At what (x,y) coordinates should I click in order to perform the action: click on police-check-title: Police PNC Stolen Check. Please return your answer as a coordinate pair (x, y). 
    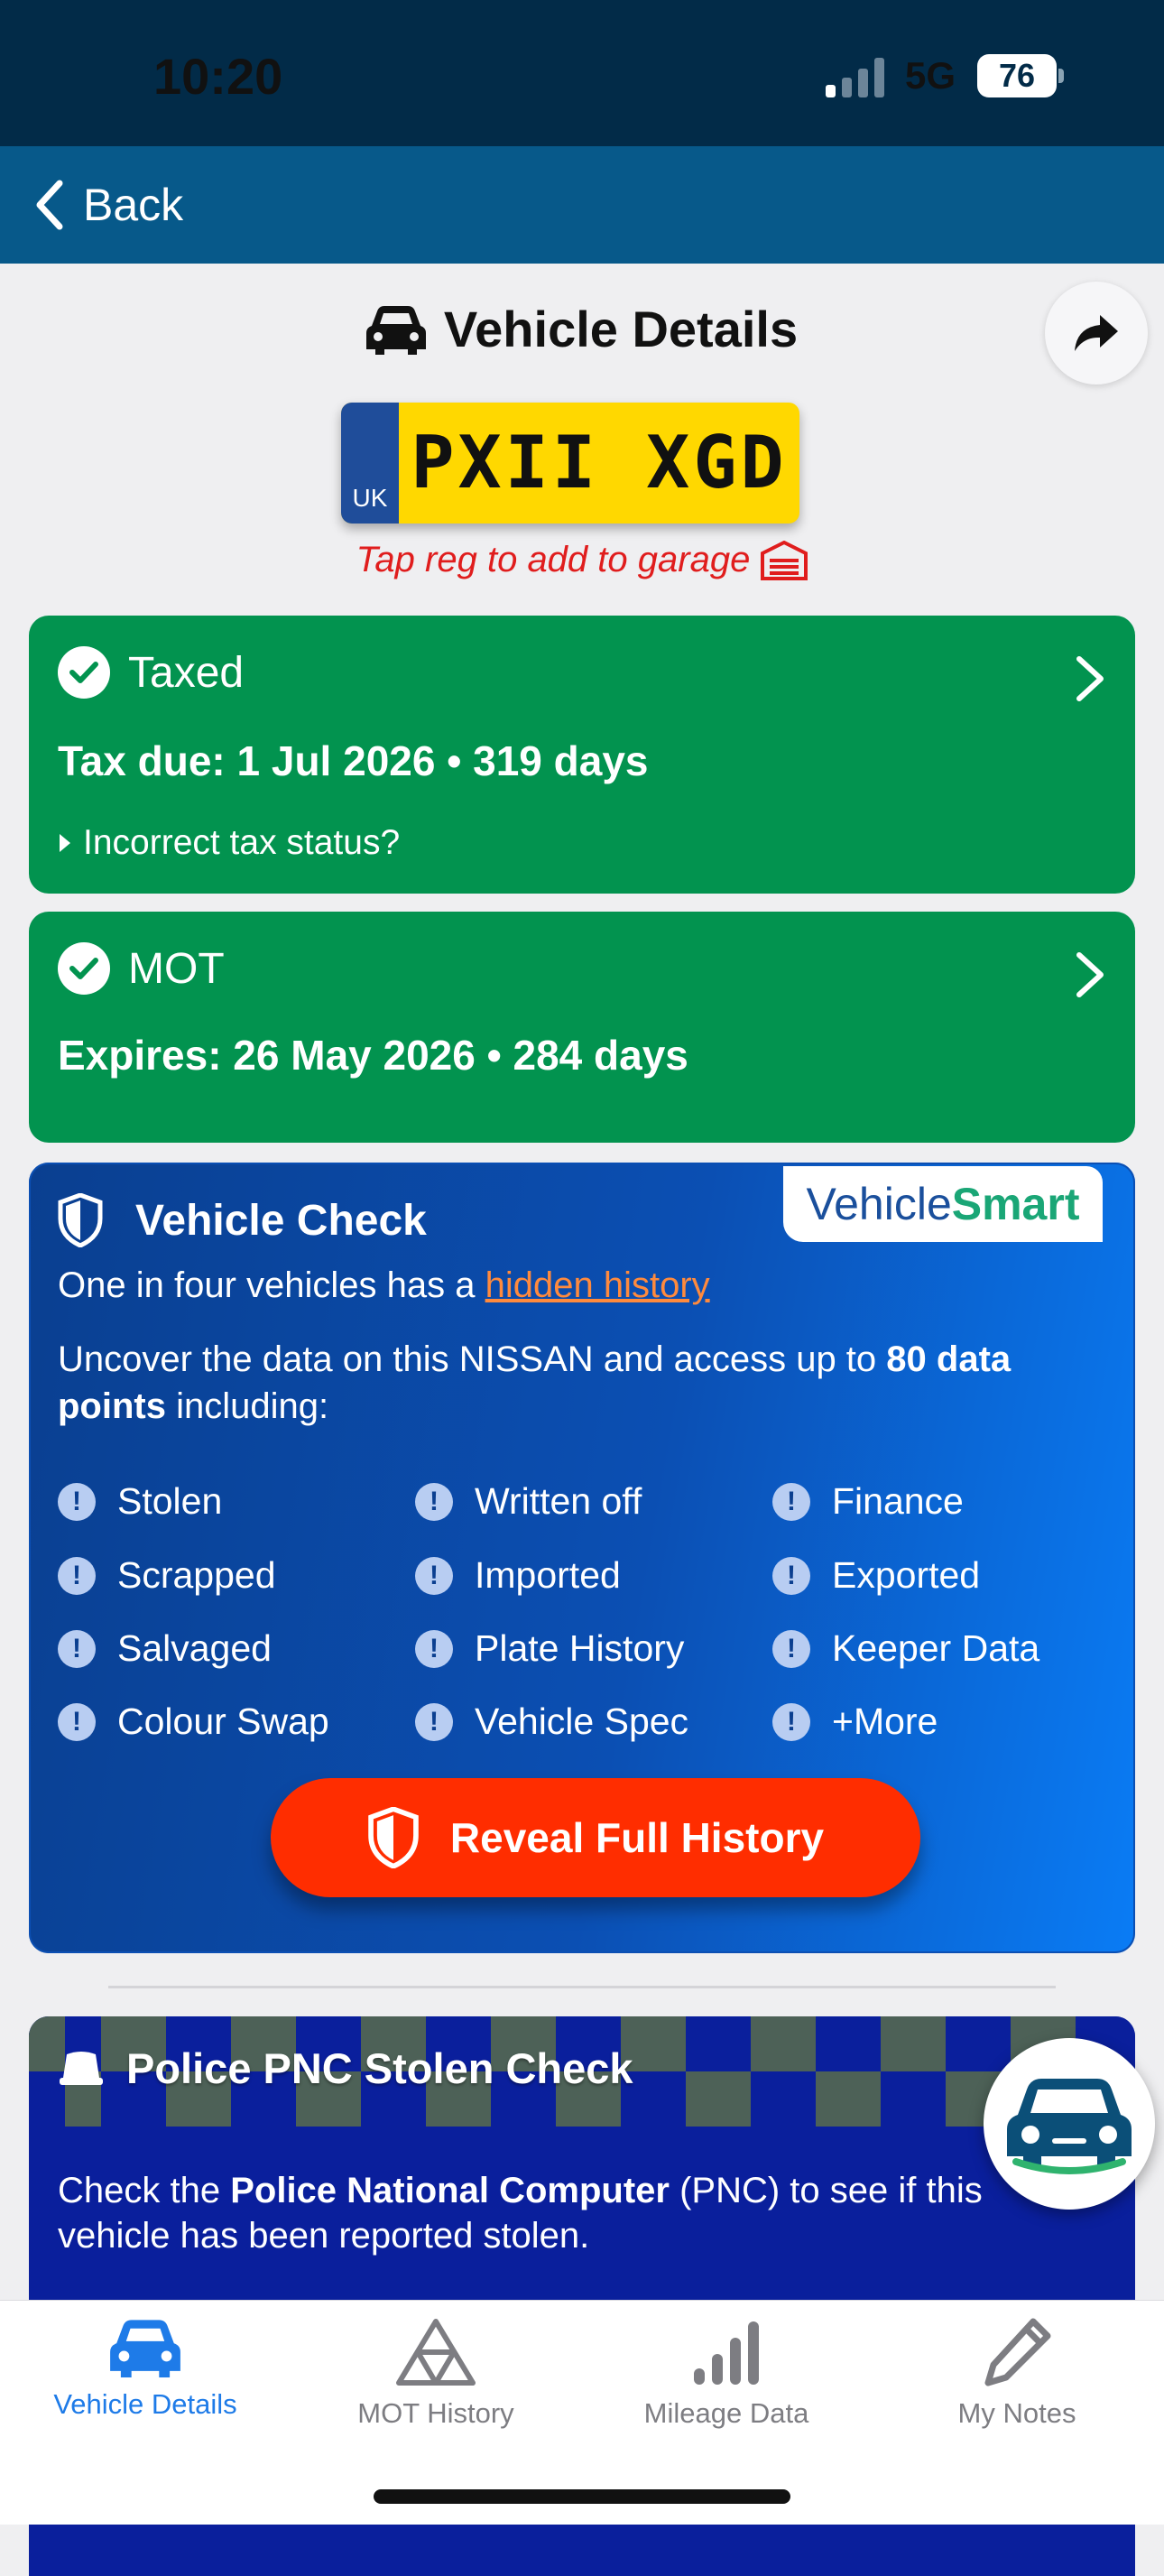
    Looking at the image, I should click on (379, 2068).